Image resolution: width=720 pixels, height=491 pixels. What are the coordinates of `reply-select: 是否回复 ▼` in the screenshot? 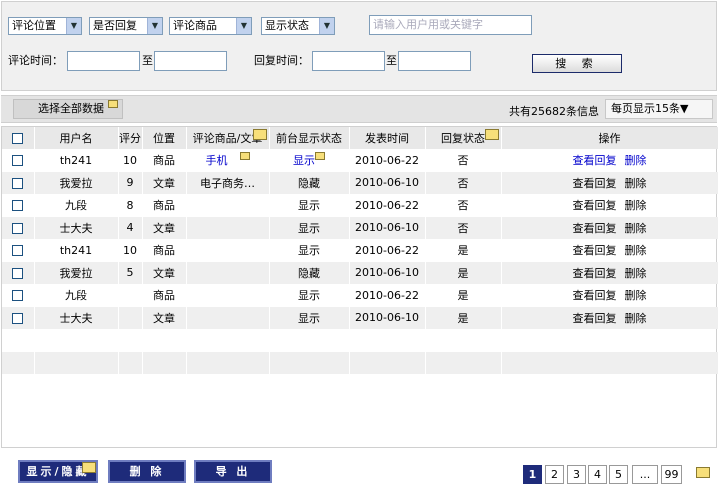 It's located at (126, 26).